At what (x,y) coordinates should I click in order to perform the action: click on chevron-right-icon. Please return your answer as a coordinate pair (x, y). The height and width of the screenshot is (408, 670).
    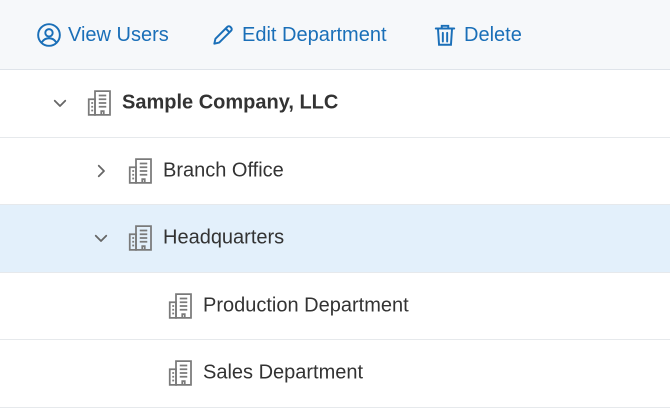
    Looking at the image, I should click on (101, 171).